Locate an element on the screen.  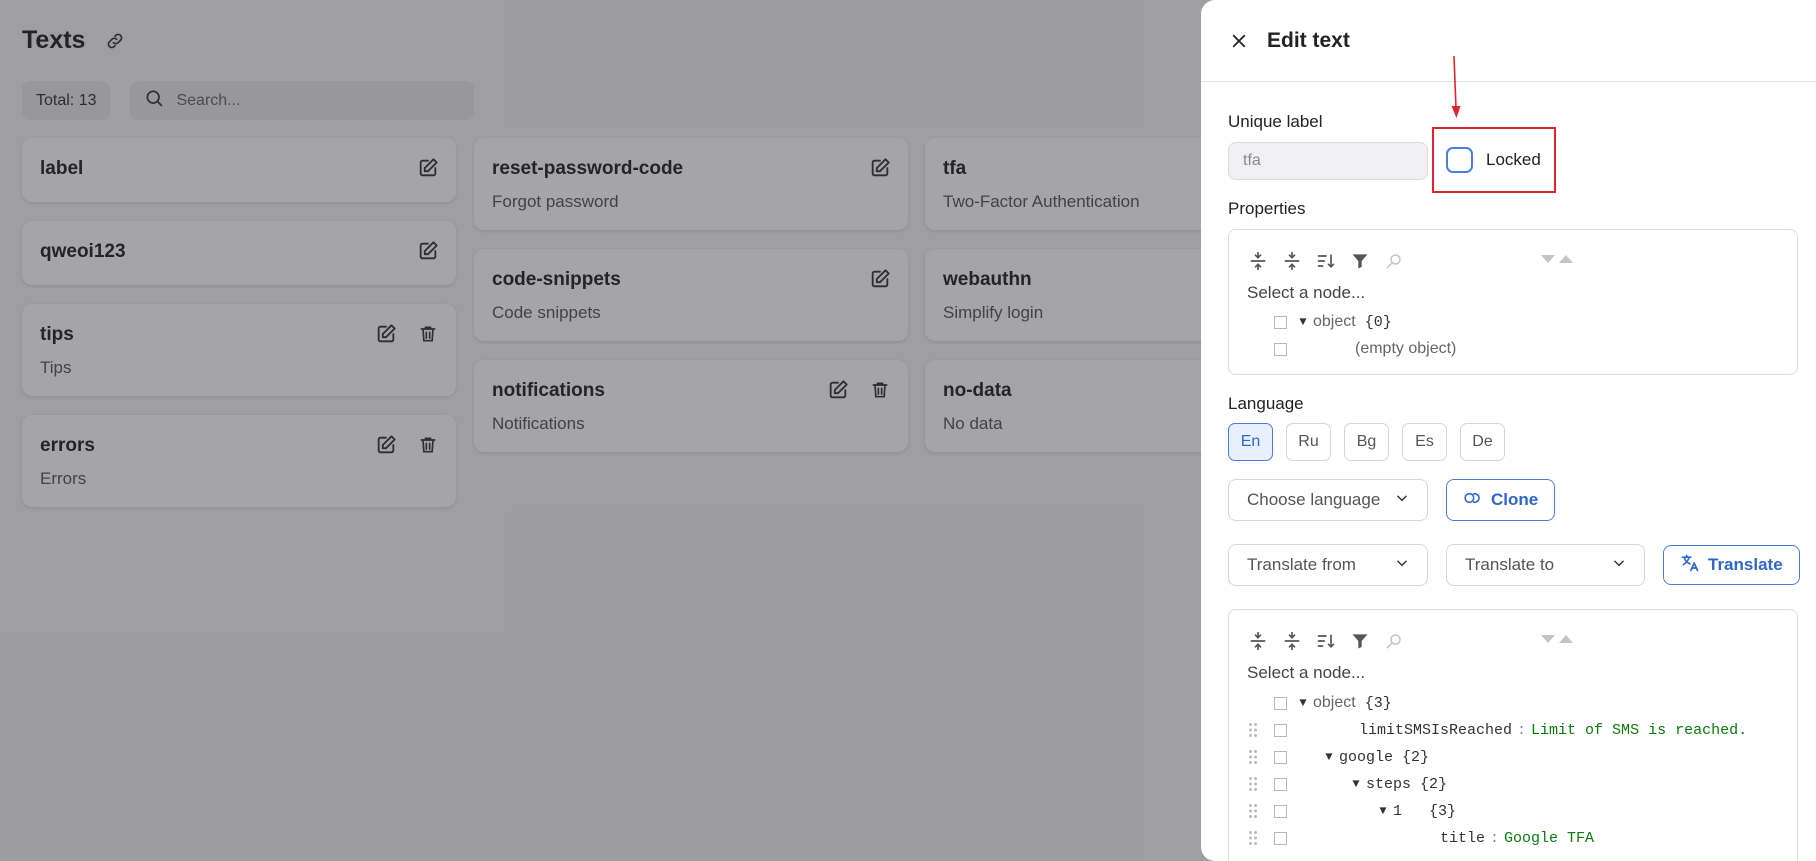
locked-label: Locked is located at coordinates (1513, 159).